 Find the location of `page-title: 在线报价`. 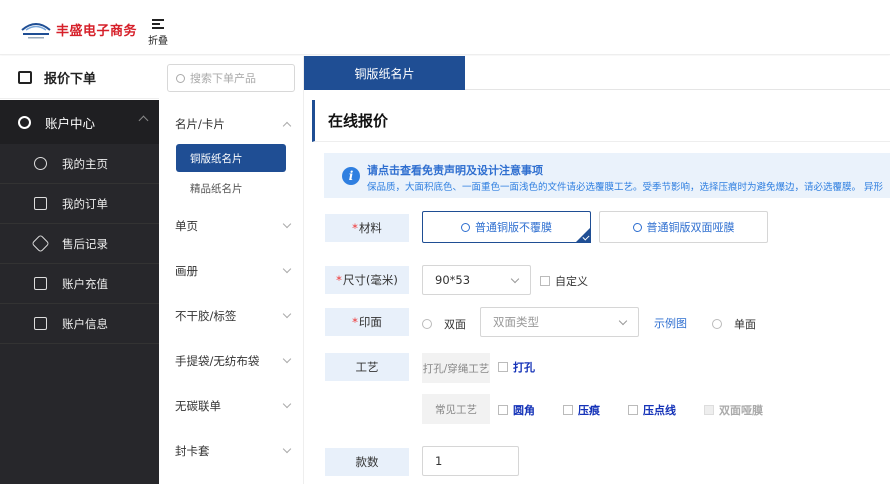

page-title: 在线报价 is located at coordinates (601, 121).